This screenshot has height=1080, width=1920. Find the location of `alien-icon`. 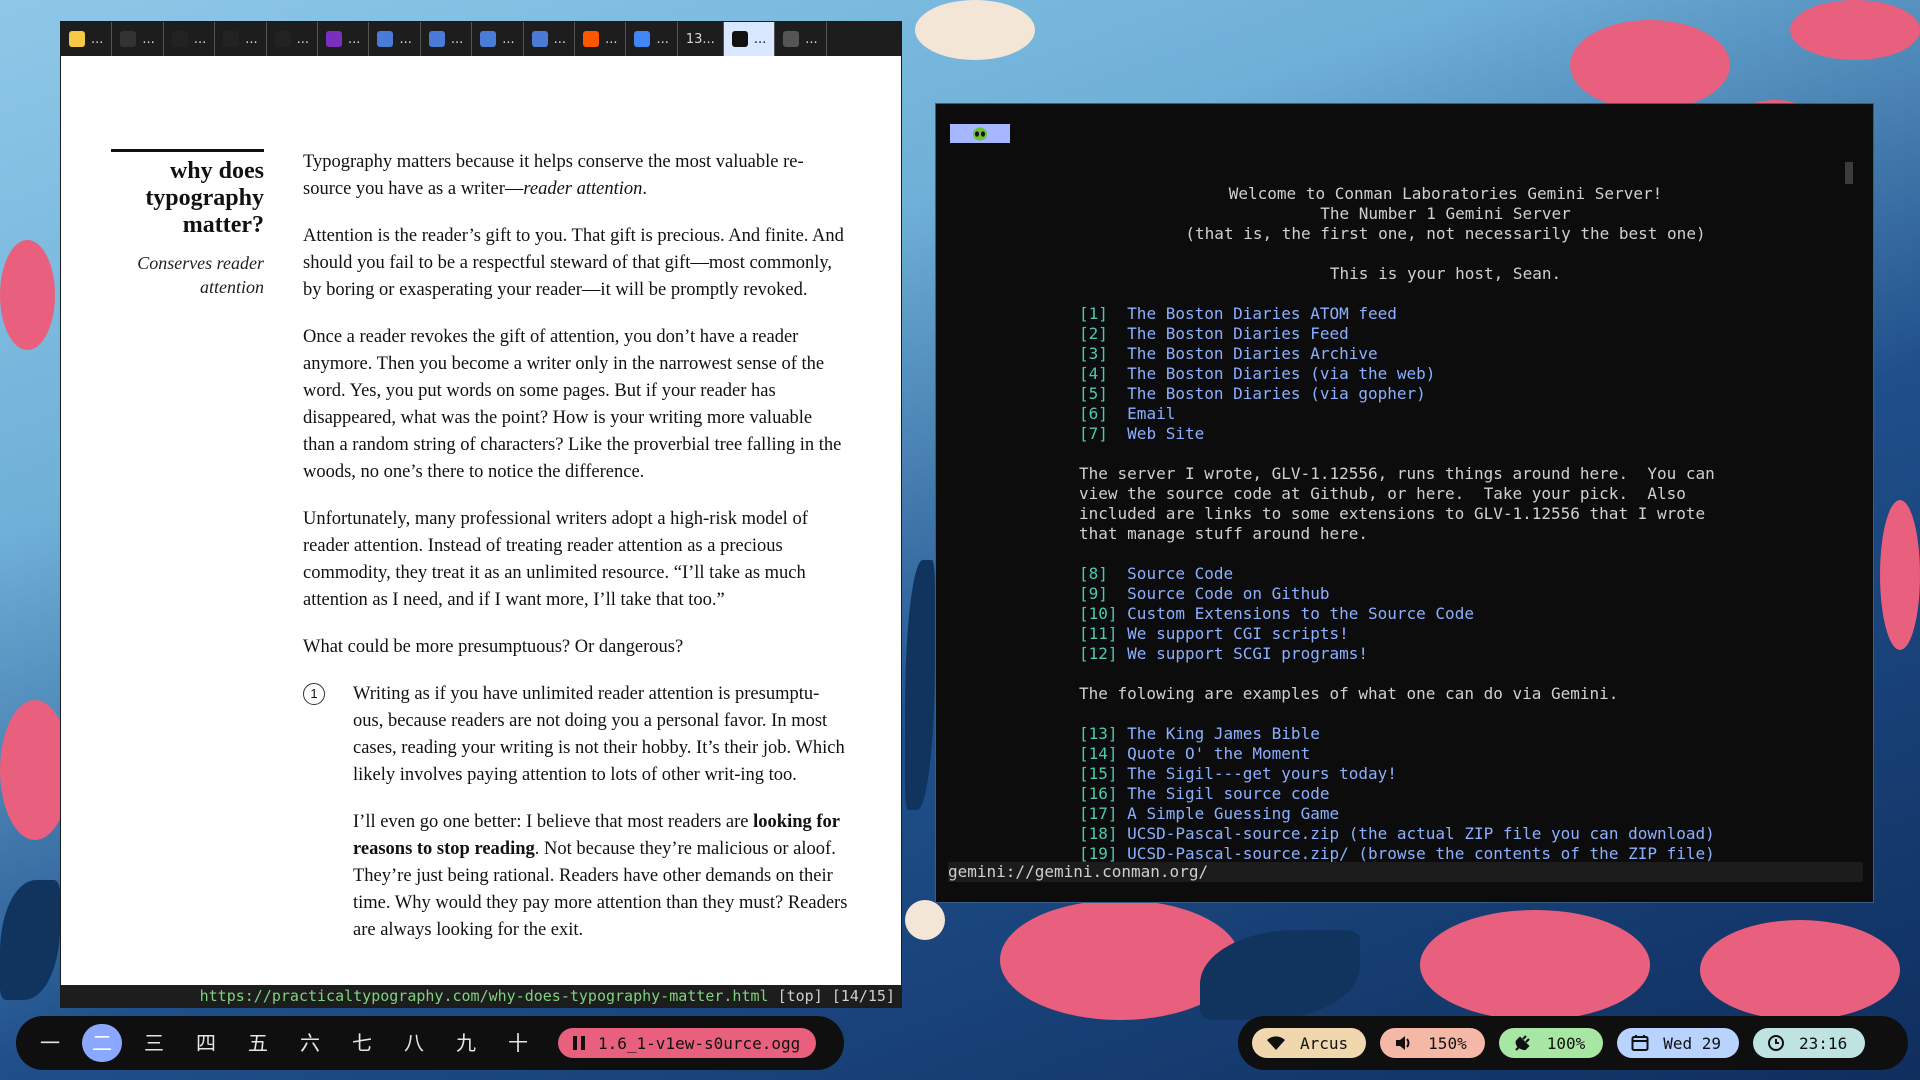

alien-icon is located at coordinates (980, 133).